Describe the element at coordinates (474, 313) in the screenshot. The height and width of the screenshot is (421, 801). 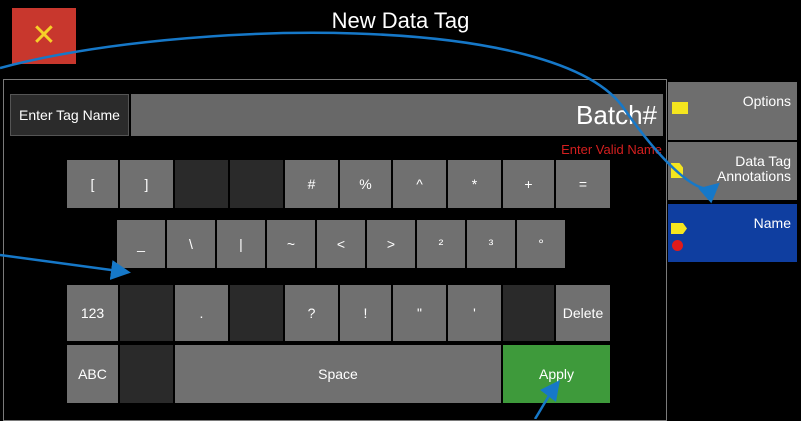
I see `key-single-quote: '` at that location.